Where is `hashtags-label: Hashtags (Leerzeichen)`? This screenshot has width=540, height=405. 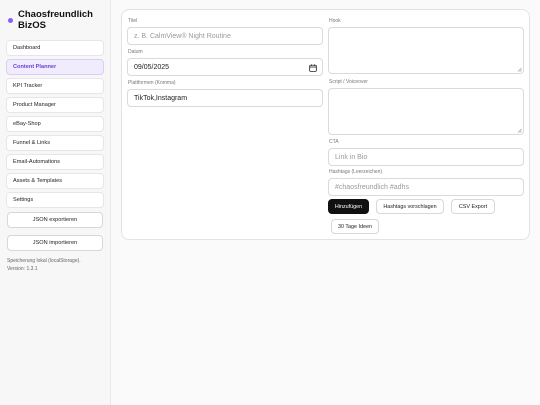
hashtags-label: Hashtags (Leerzeichen) is located at coordinates (356, 172).